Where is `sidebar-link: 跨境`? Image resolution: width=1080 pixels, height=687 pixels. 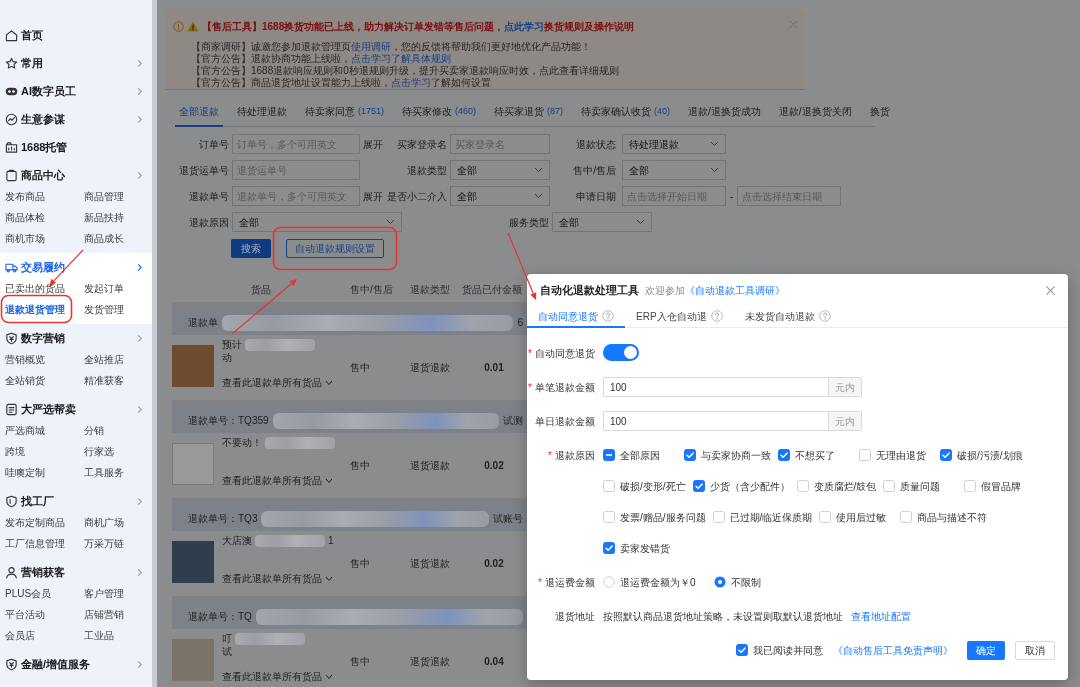
sidebar-link: 跨境 is located at coordinates (15, 451).